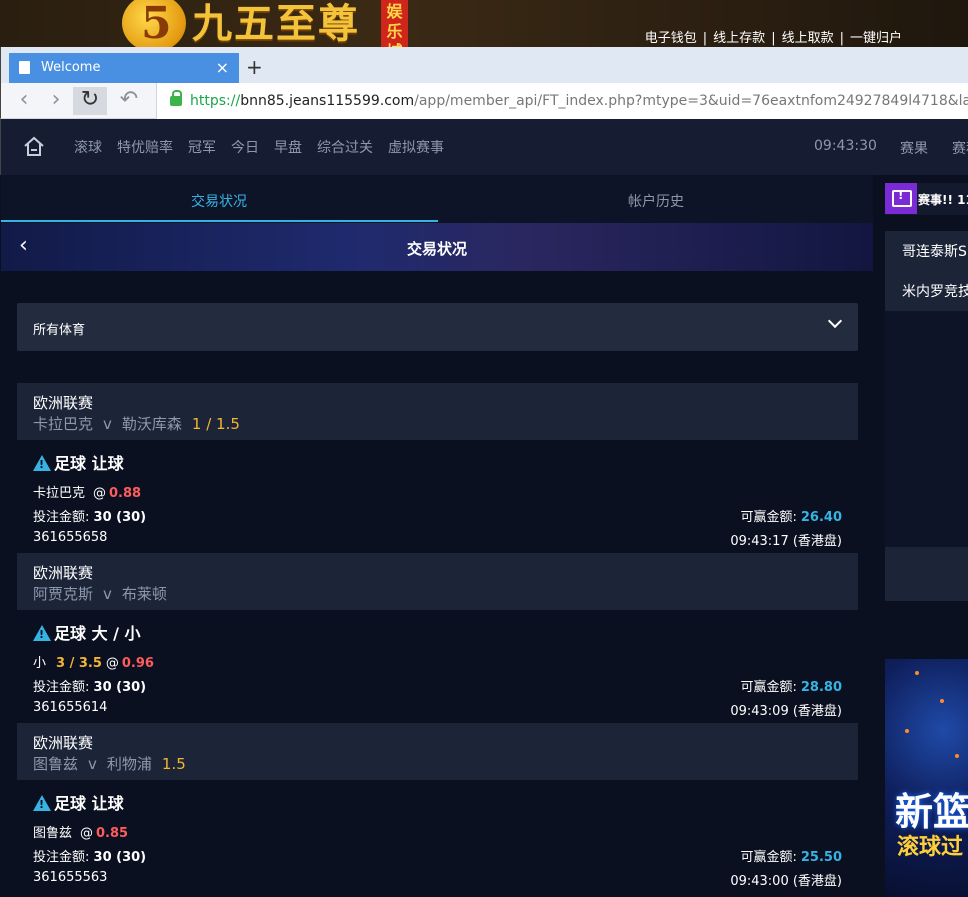 Image resolution: width=968 pixels, height=897 pixels. I want to click on nav-item-special-odds: 特优赔率, so click(145, 147).